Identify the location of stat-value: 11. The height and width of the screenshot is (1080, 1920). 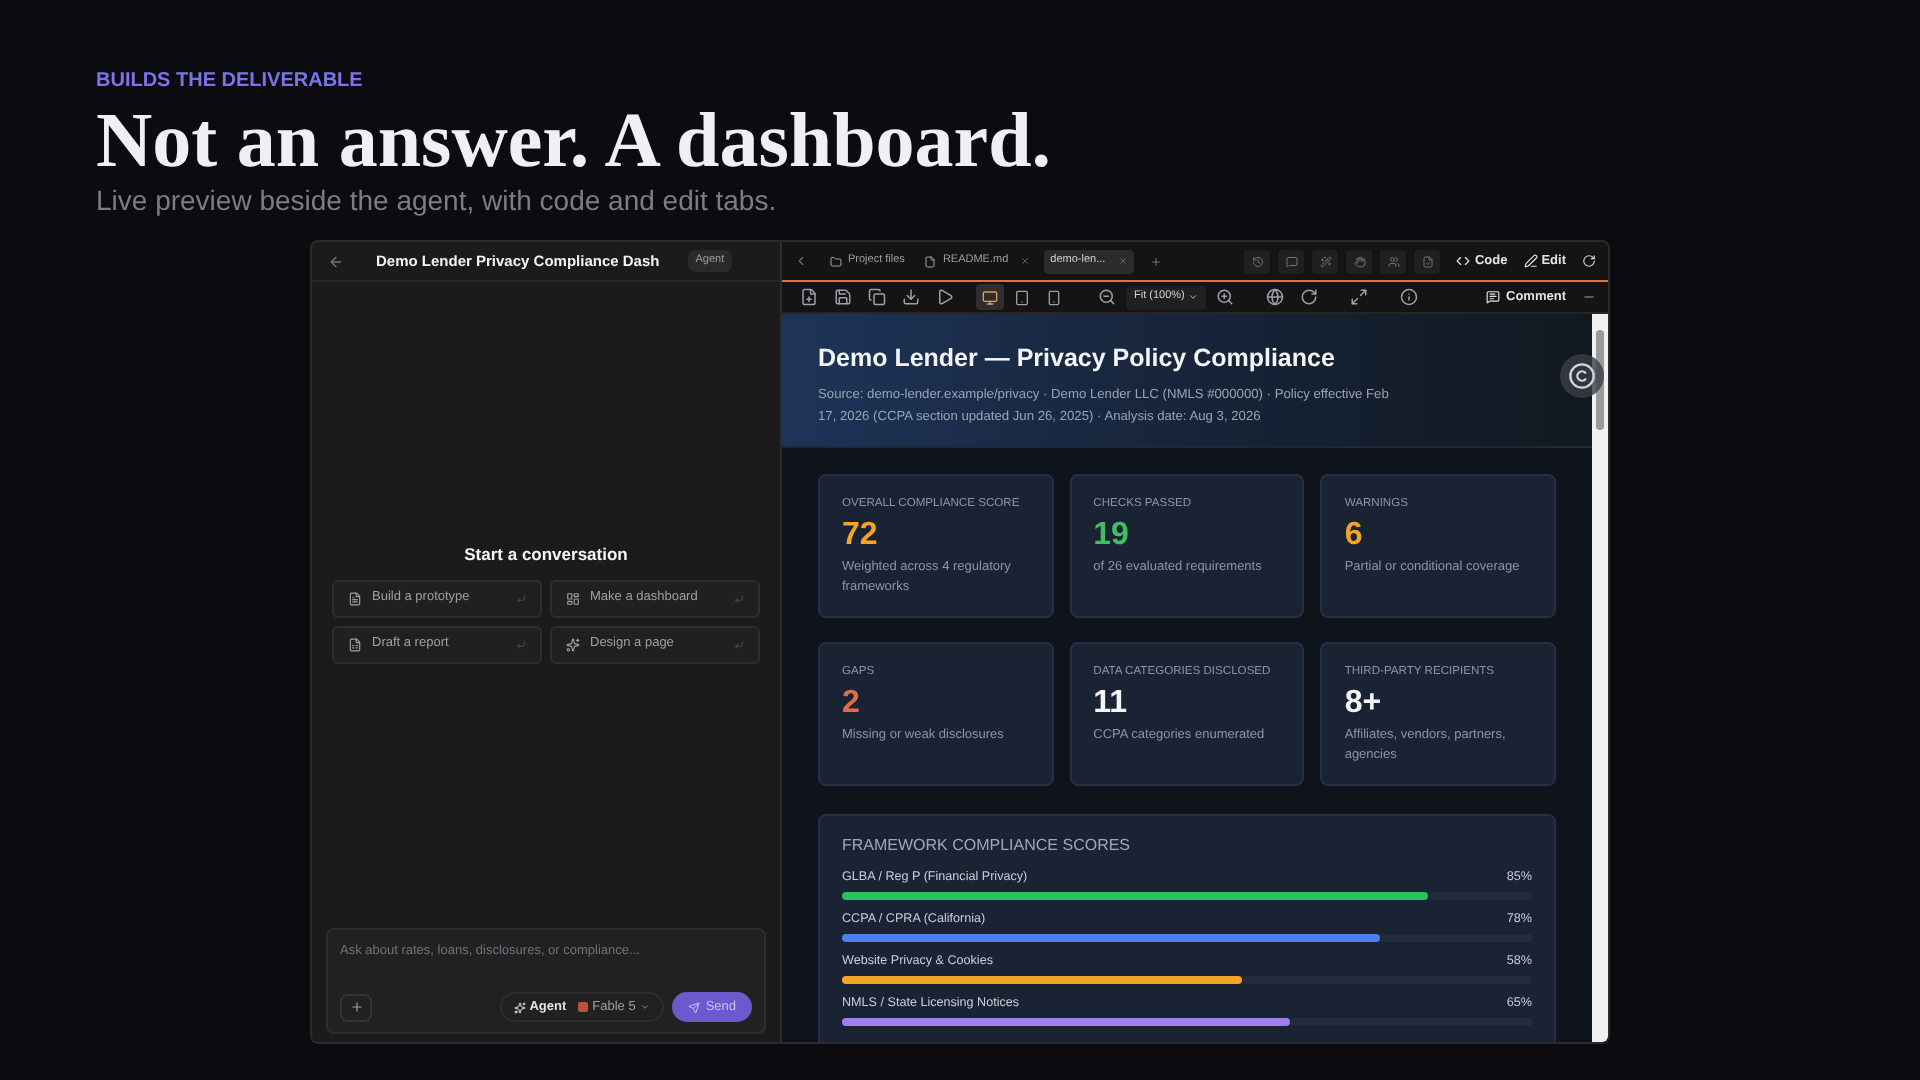
(1110, 704).